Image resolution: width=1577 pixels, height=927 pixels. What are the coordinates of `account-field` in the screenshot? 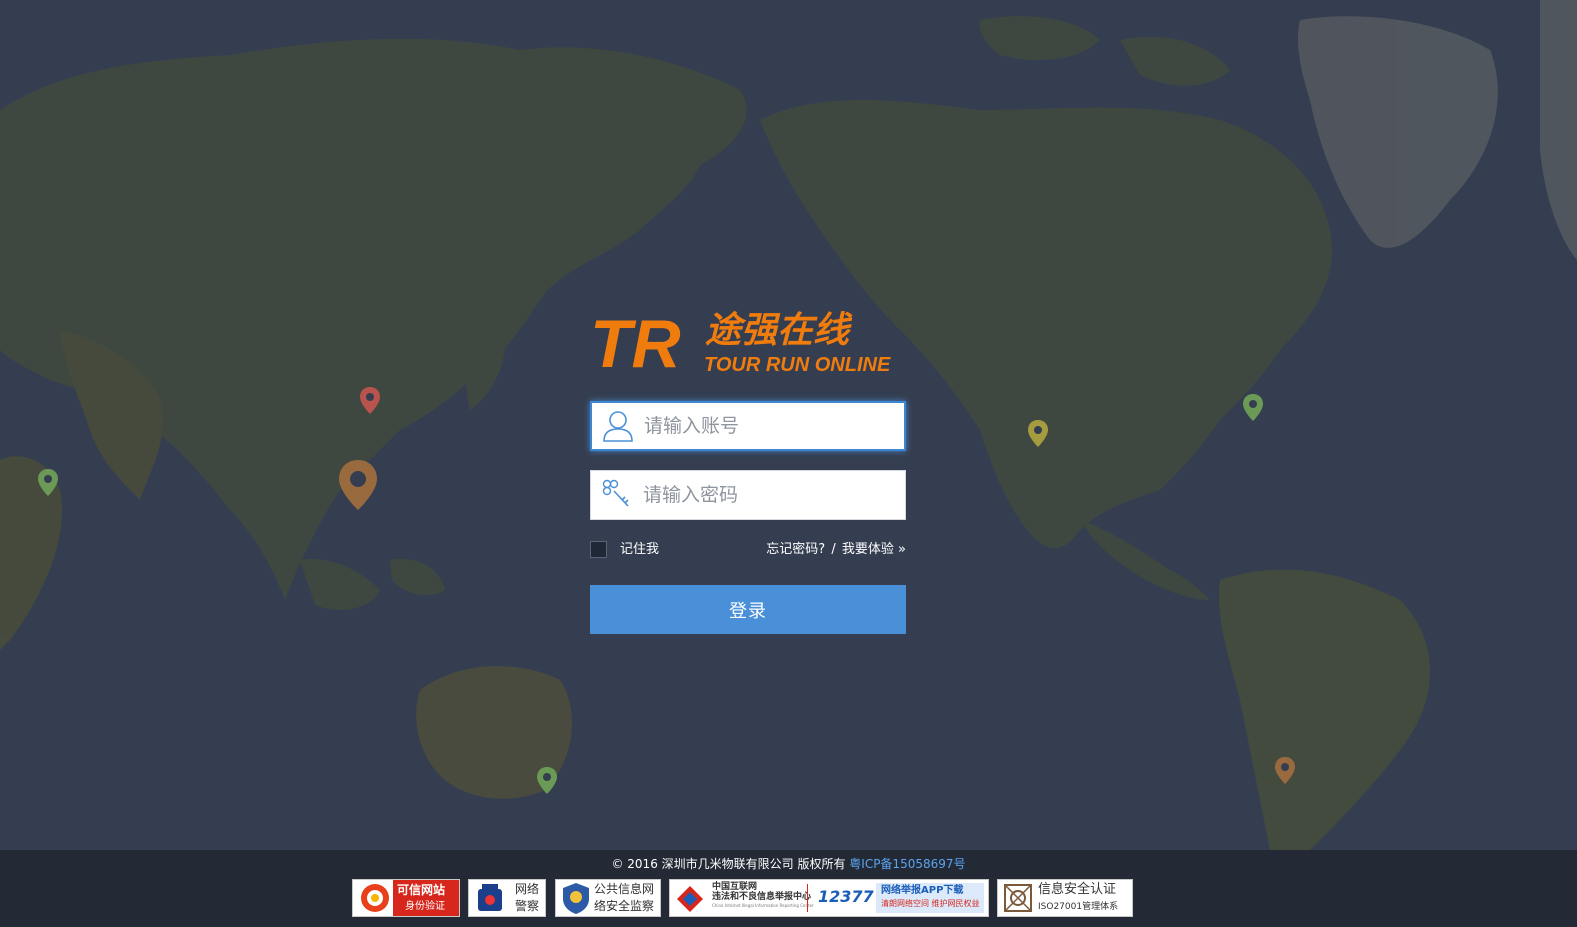 It's located at (748, 426).